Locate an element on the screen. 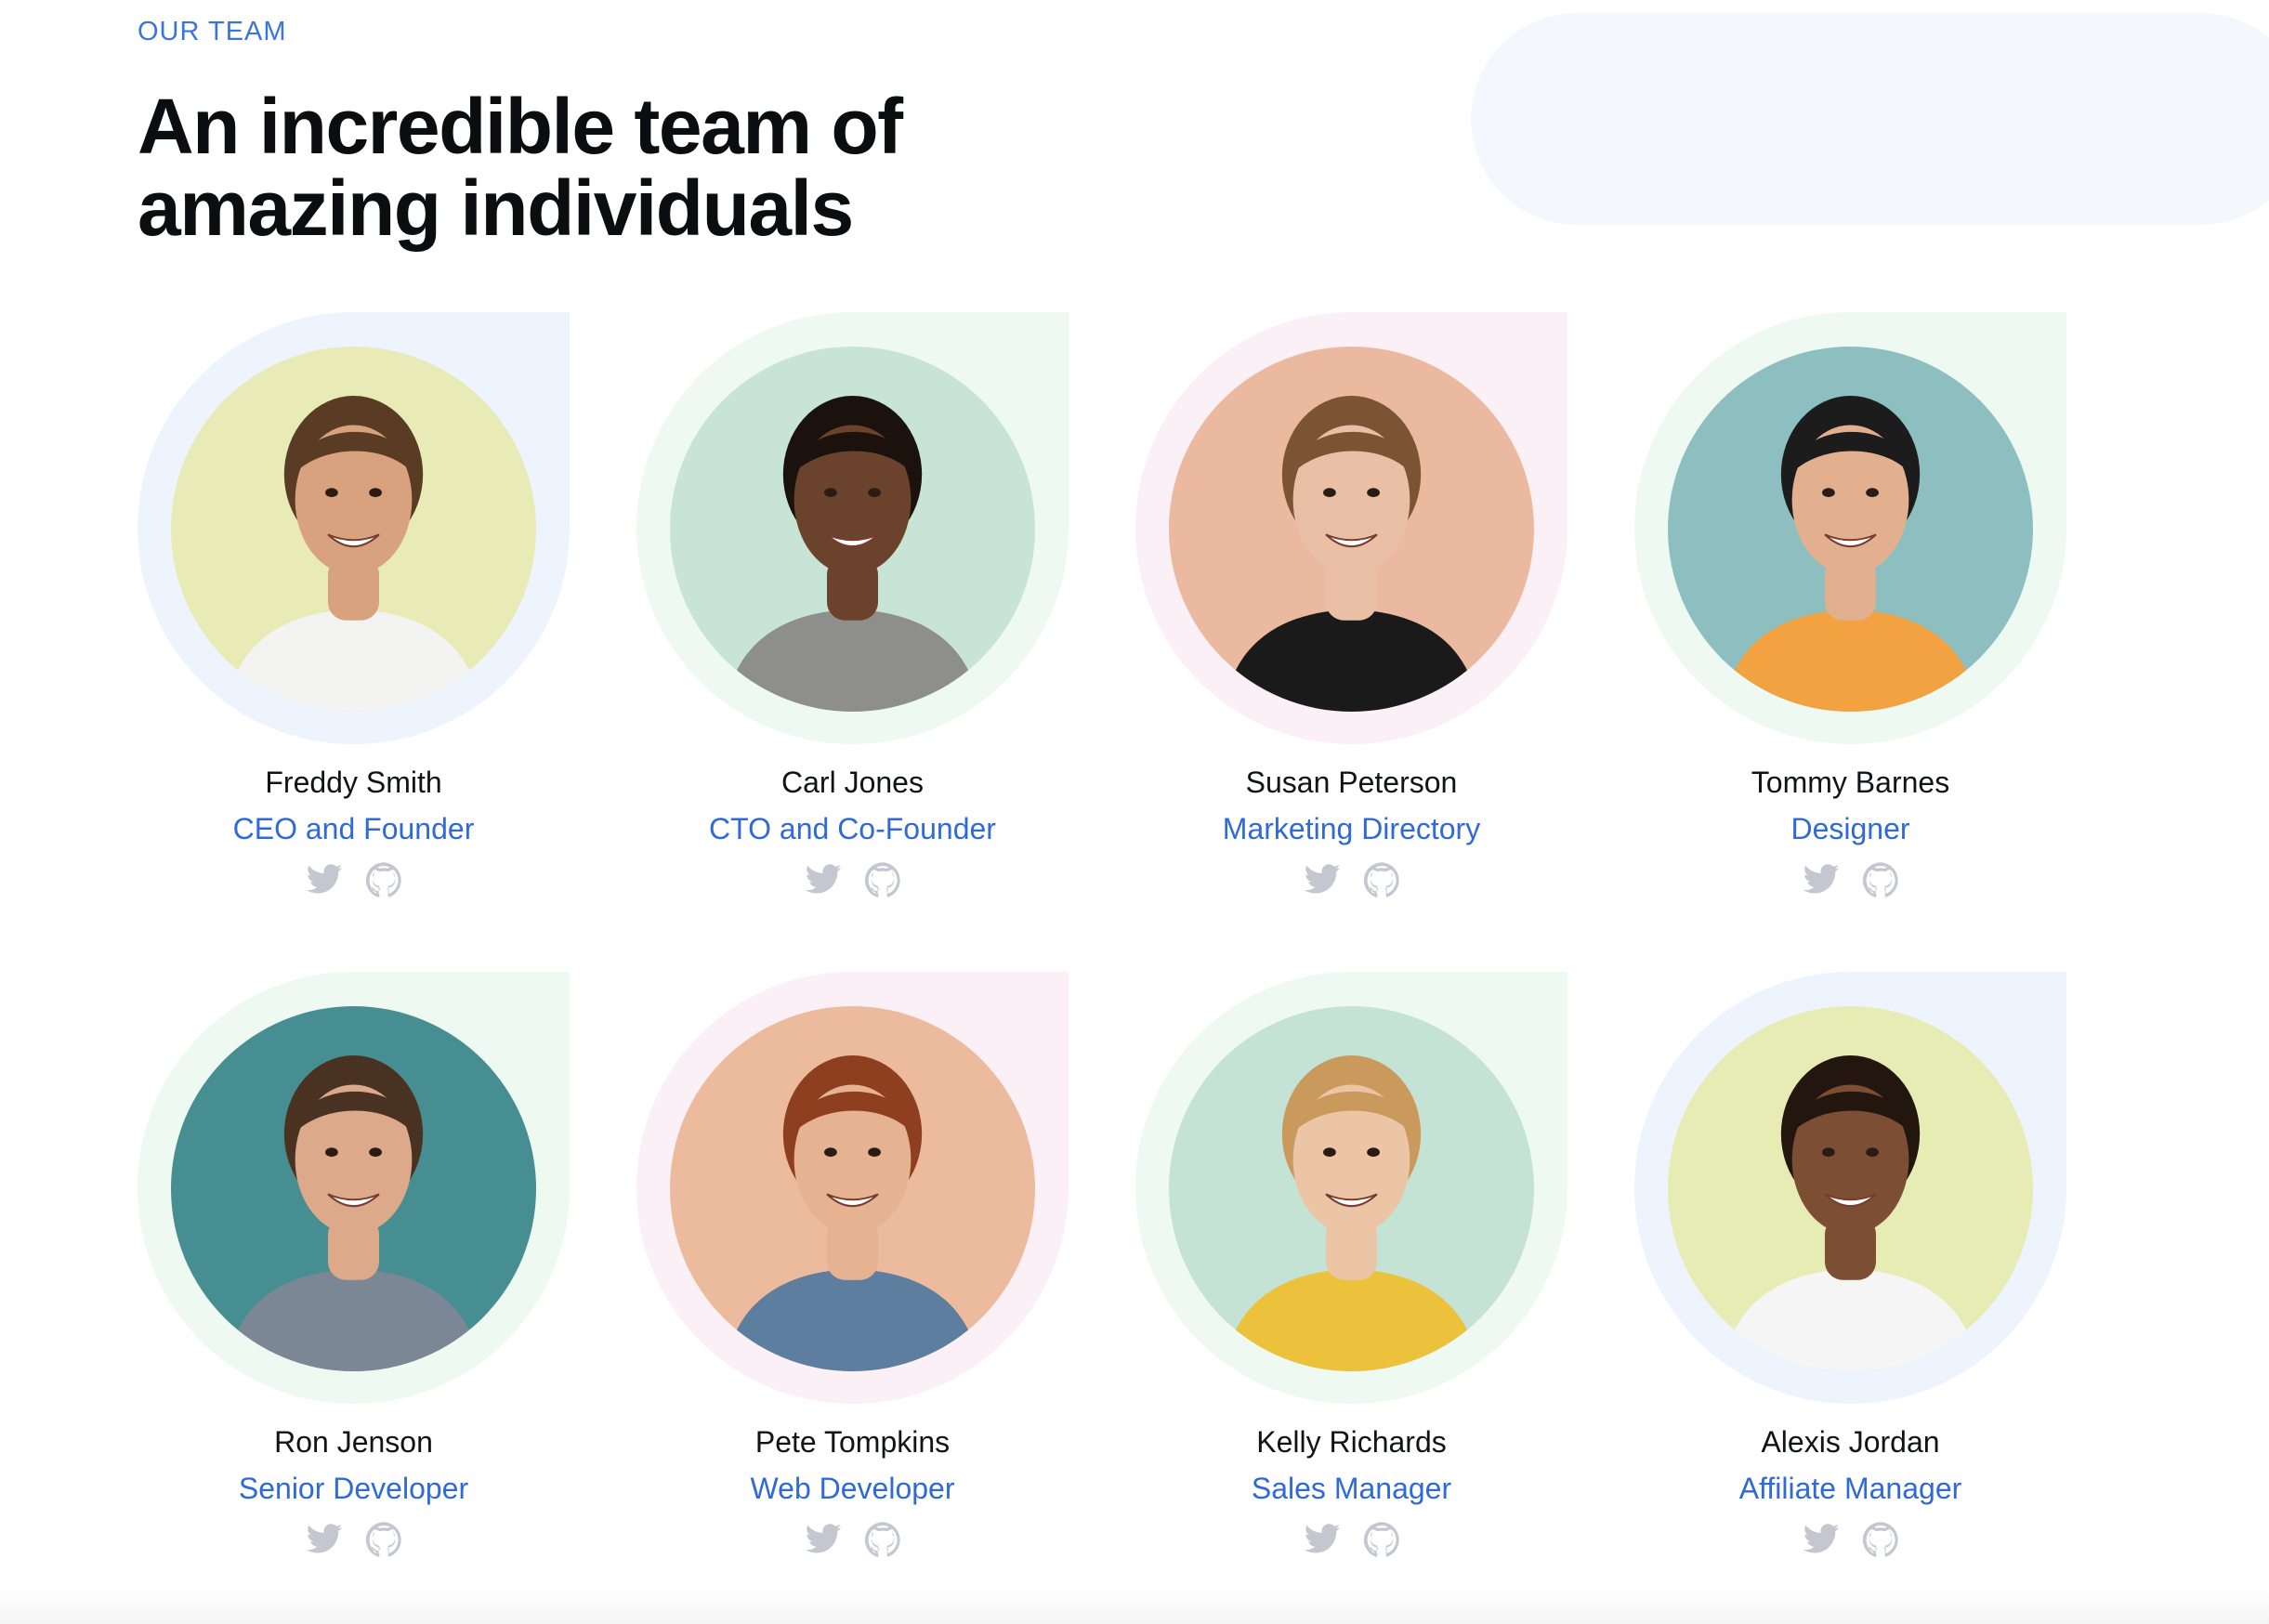 This screenshot has height=1624, width=2269. team-member-card: Freddy Smith CEO and Founder is located at coordinates (354, 610).